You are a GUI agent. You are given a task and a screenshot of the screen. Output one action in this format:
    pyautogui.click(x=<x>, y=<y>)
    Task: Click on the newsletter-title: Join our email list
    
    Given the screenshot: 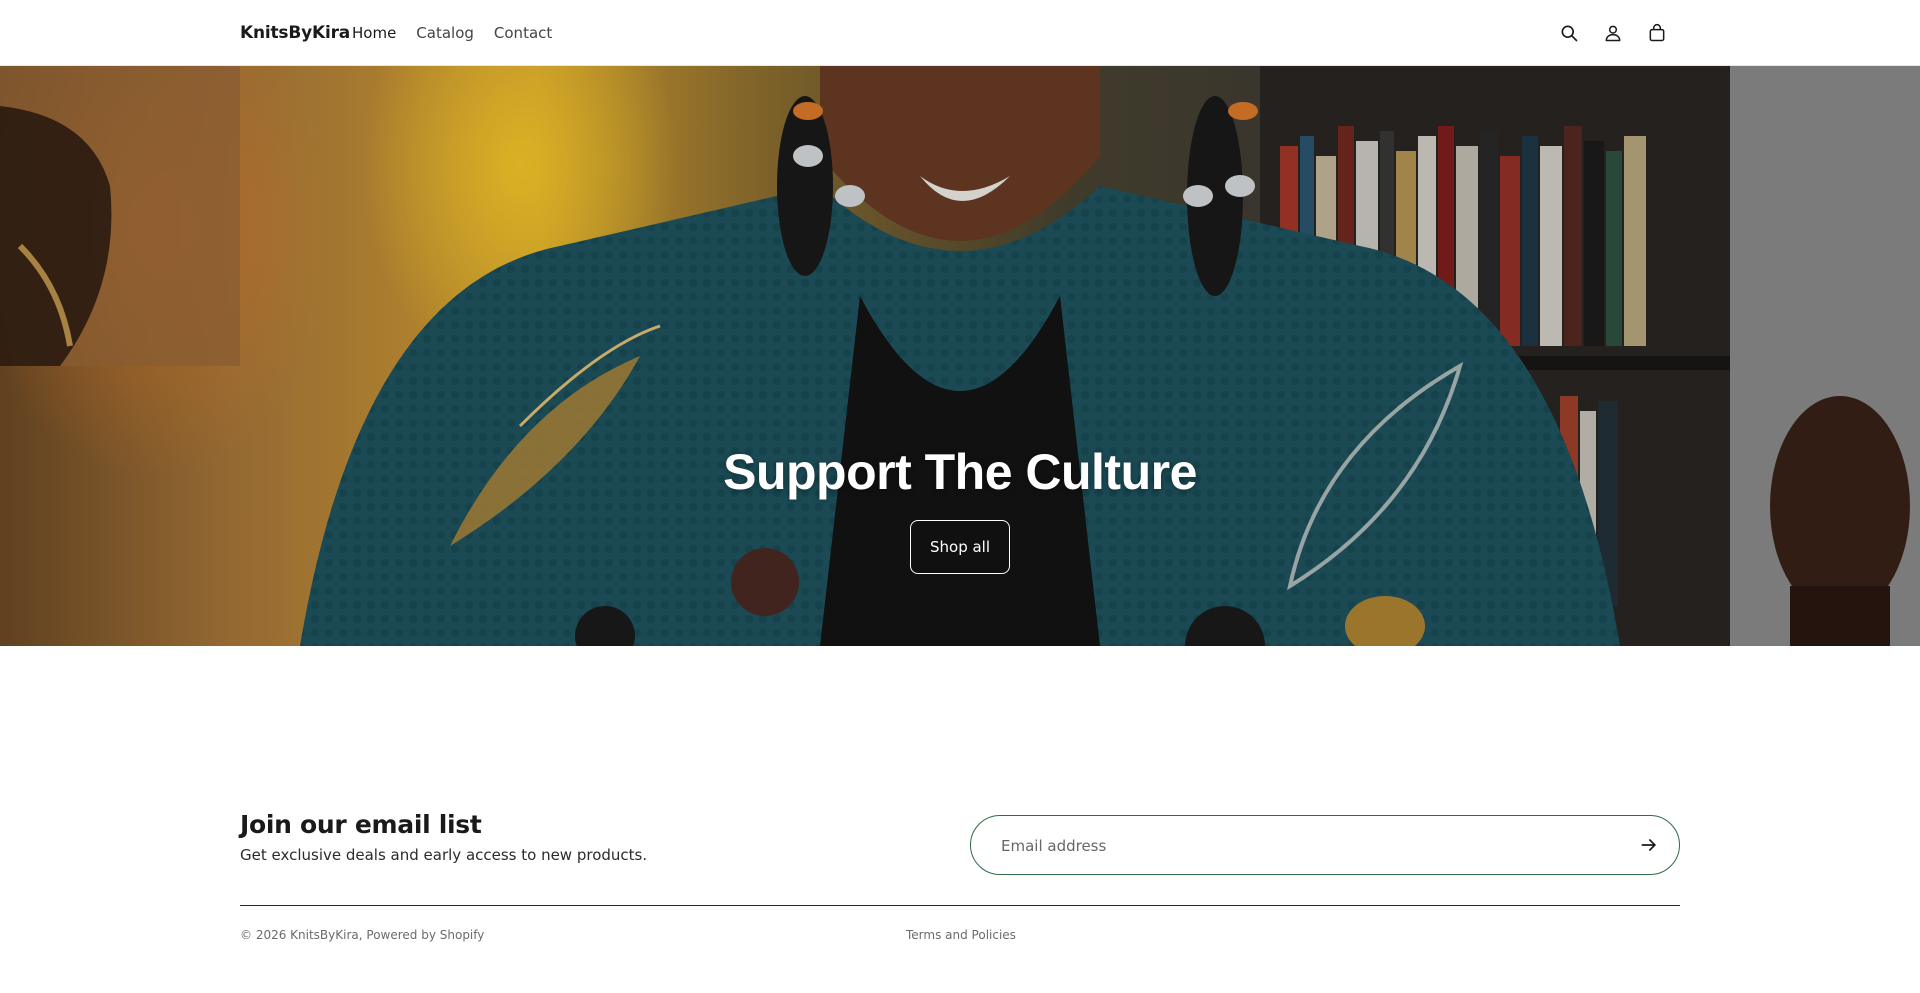 What is the action you would take?
    pyautogui.click(x=361, y=824)
    